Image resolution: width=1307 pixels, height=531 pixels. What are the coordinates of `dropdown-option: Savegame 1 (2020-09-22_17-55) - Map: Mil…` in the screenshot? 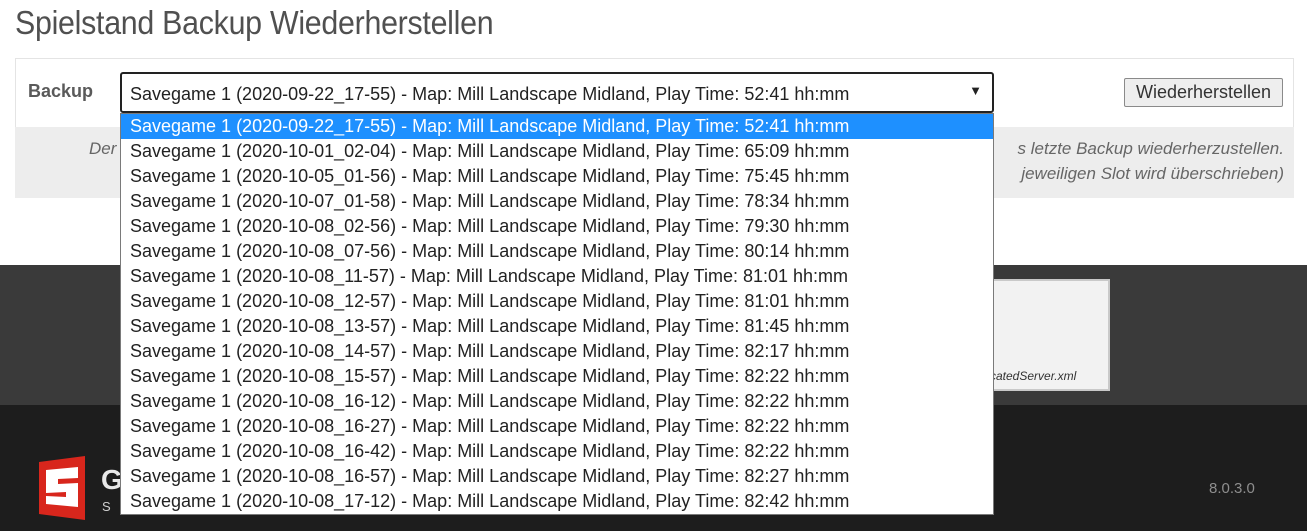 It's located at (557, 126).